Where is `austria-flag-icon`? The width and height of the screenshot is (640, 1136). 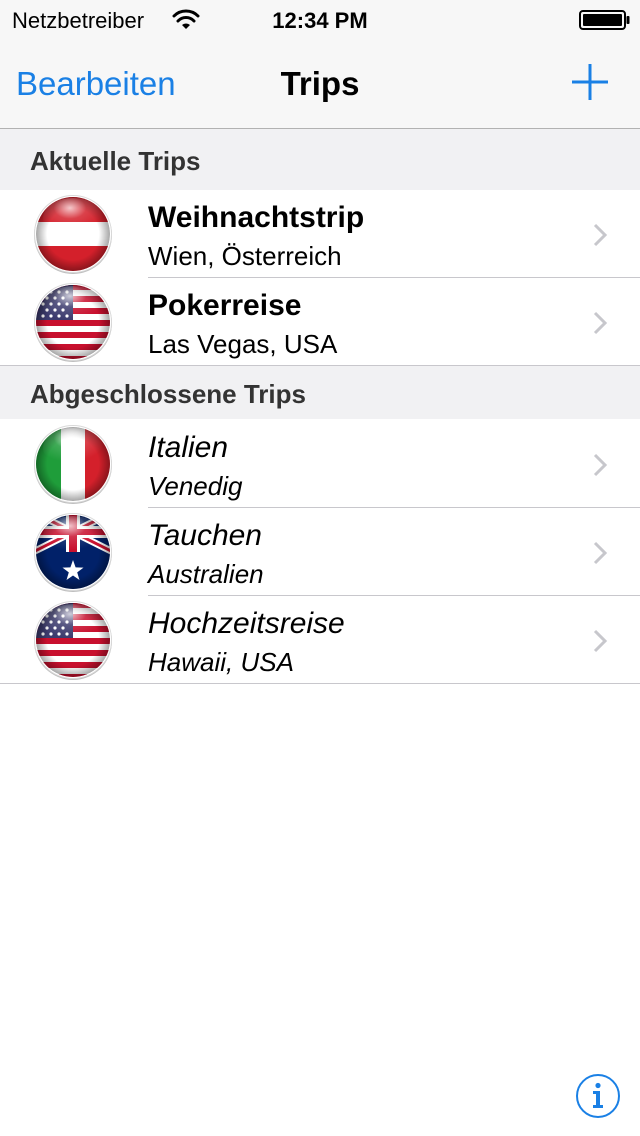 austria-flag-icon is located at coordinates (73, 234).